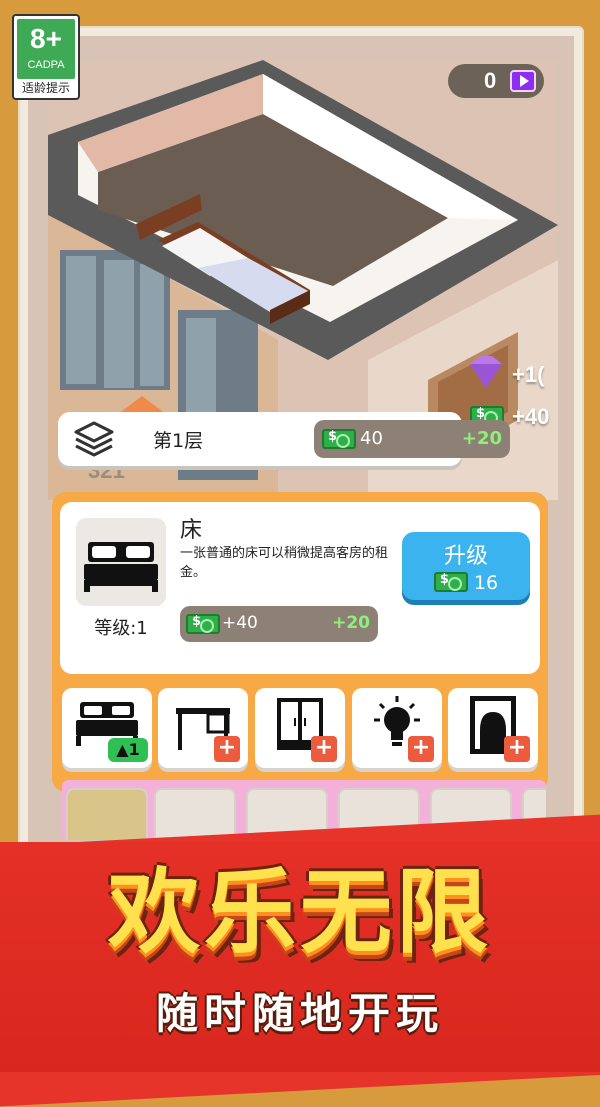 The image size is (600, 1107). I want to click on item-info-card: 等级:1 床 一张普通的床可以稍微提高客房的租金。 +40 +20 升级 16, so click(300, 588).